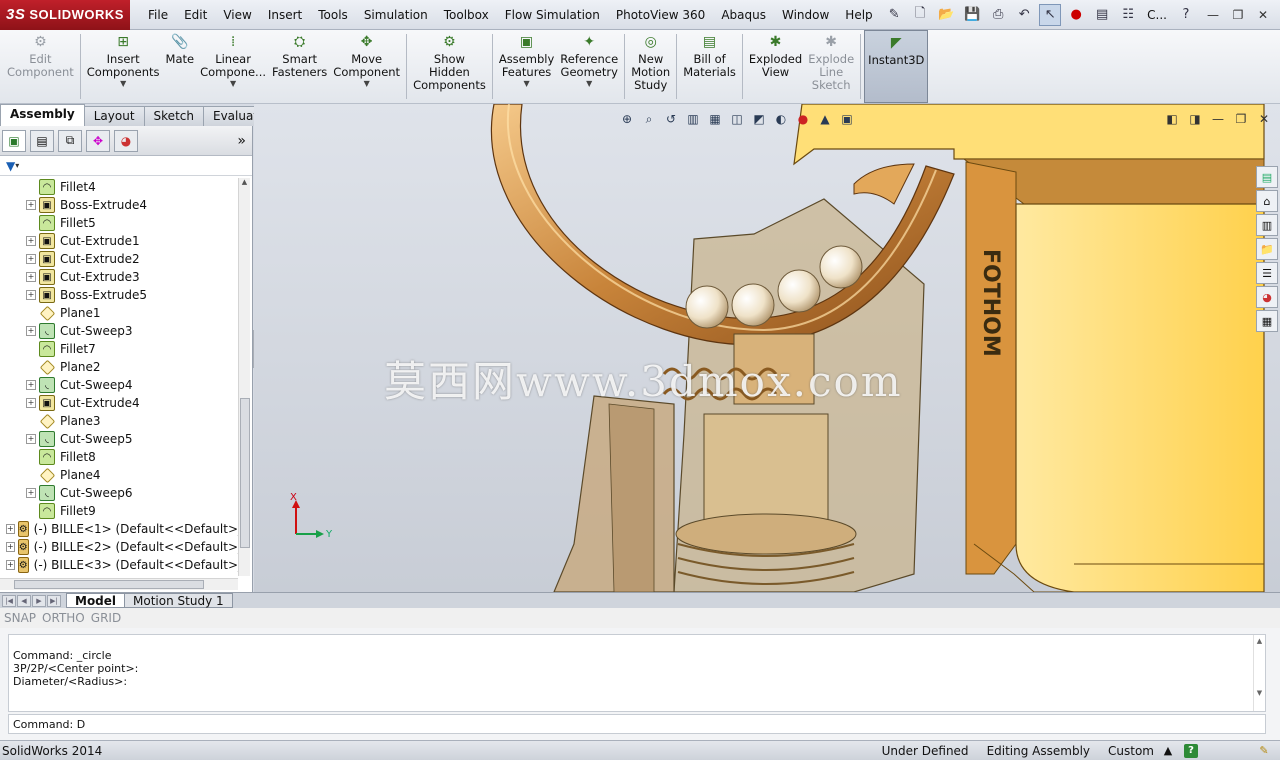  What do you see at coordinates (366, 66) in the screenshot?
I see `move-component-button: ✥ Move Component ▼` at bounding box center [366, 66].